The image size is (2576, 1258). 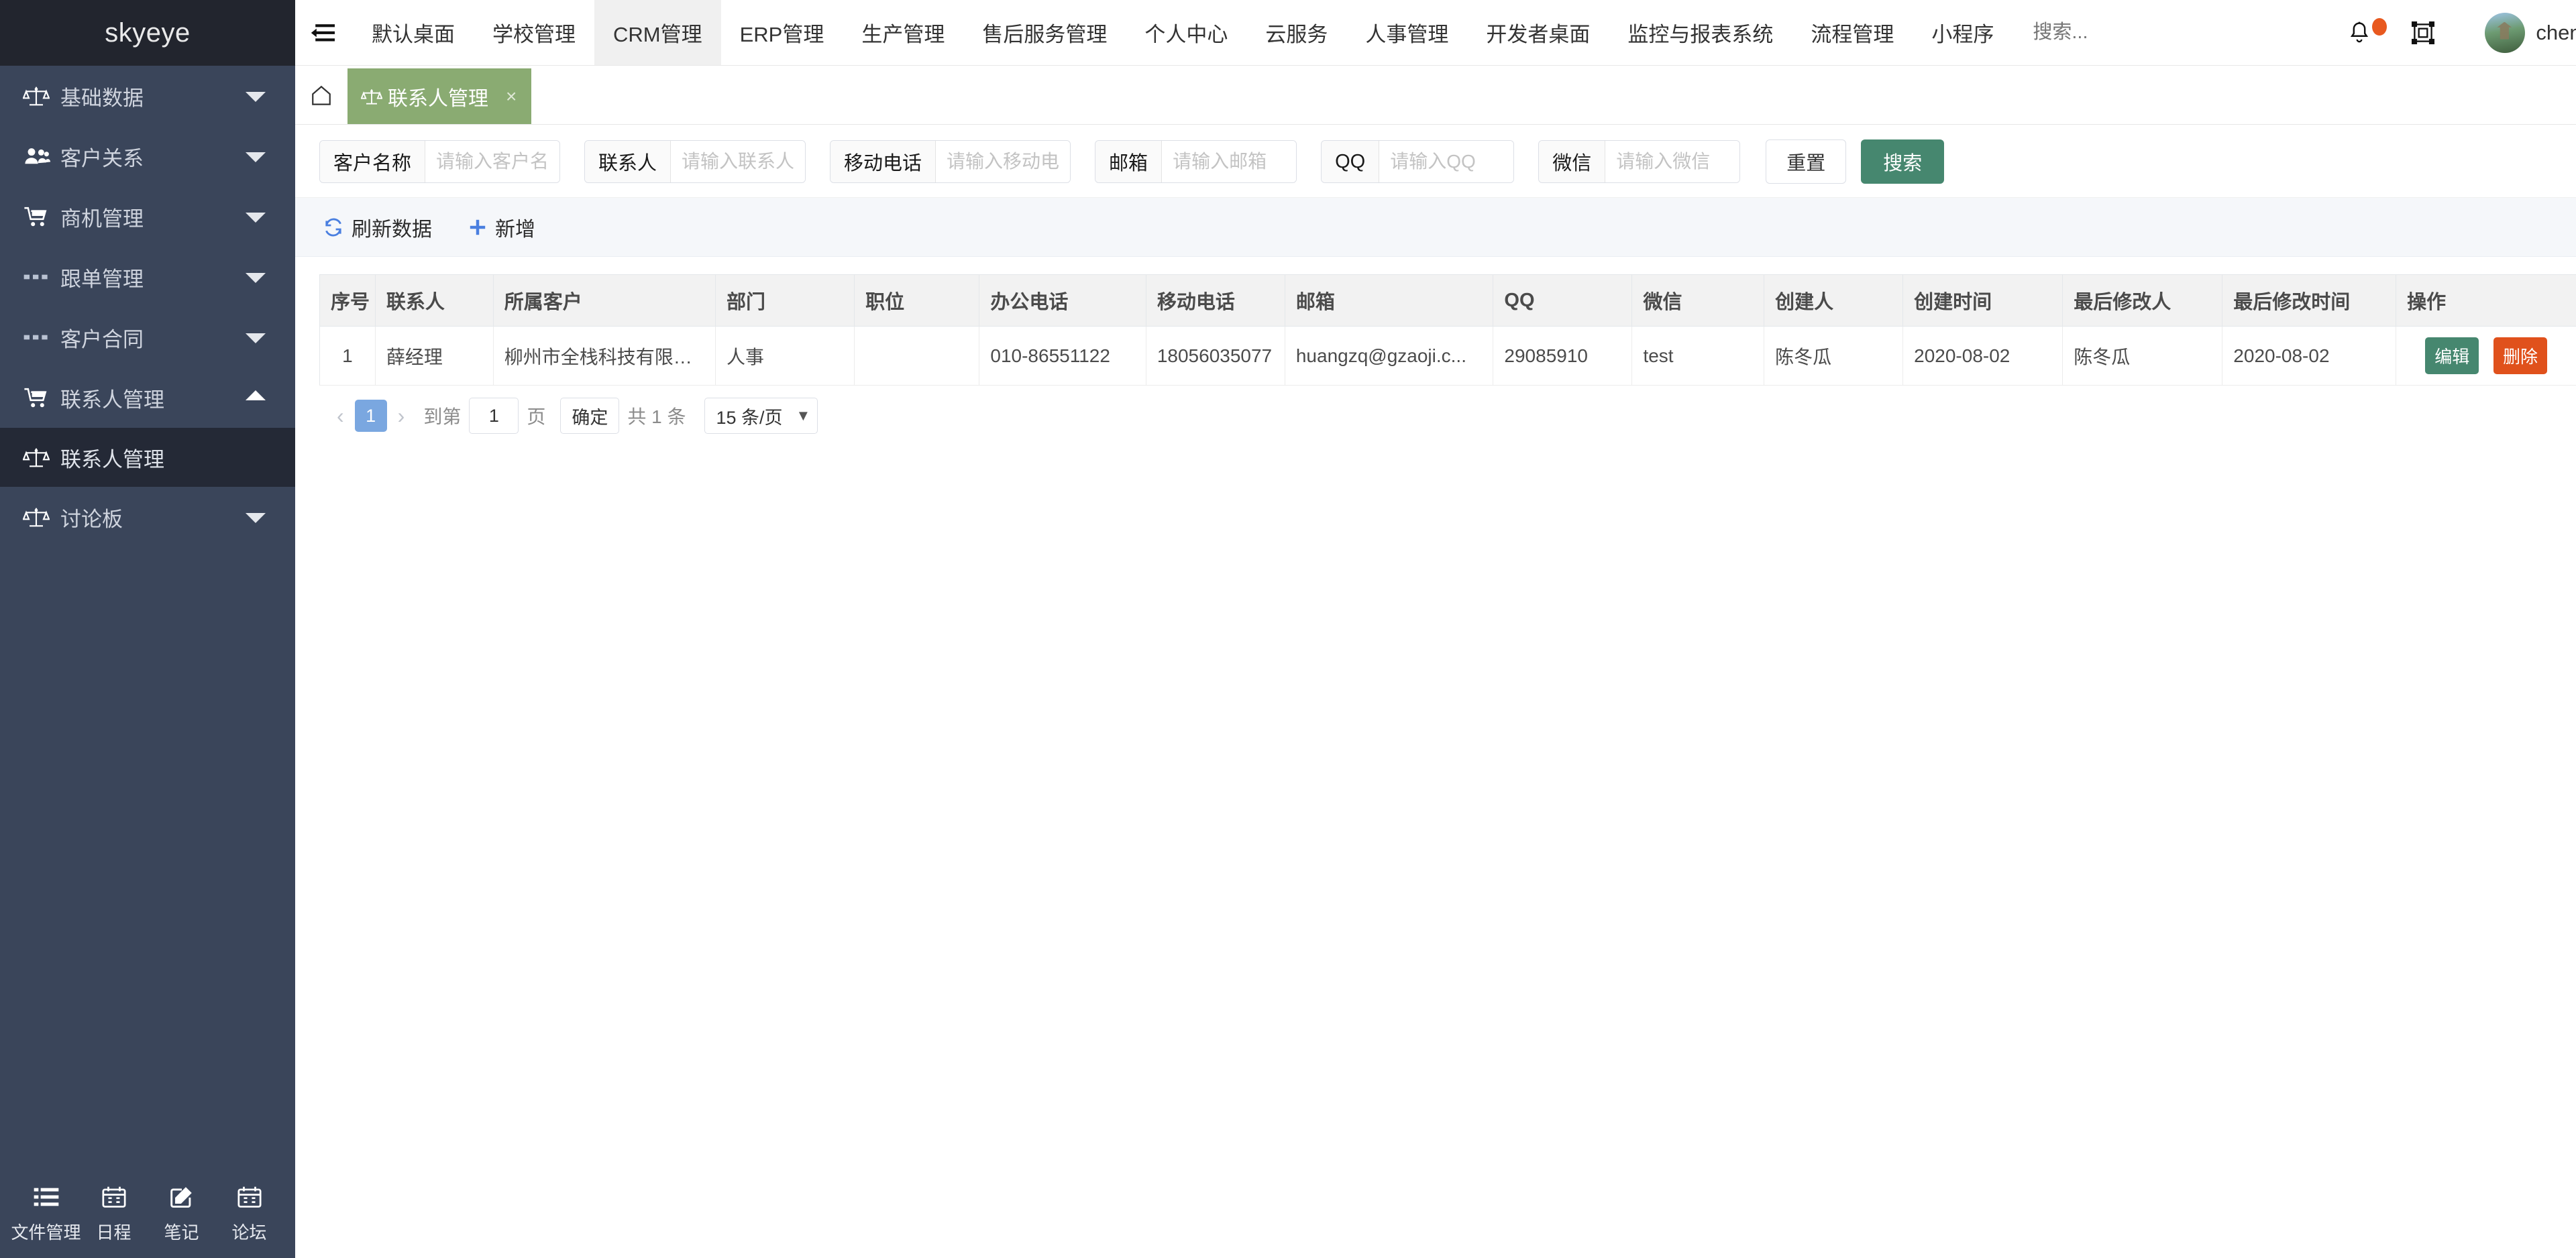 I want to click on page-size-label: 15 条/页, so click(x=749, y=417).